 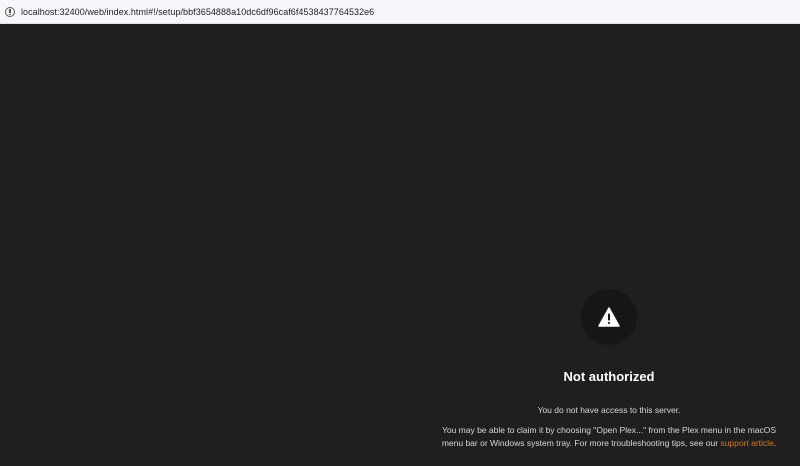 I want to click on support-article-link: support article, so click(x=746, y=443).